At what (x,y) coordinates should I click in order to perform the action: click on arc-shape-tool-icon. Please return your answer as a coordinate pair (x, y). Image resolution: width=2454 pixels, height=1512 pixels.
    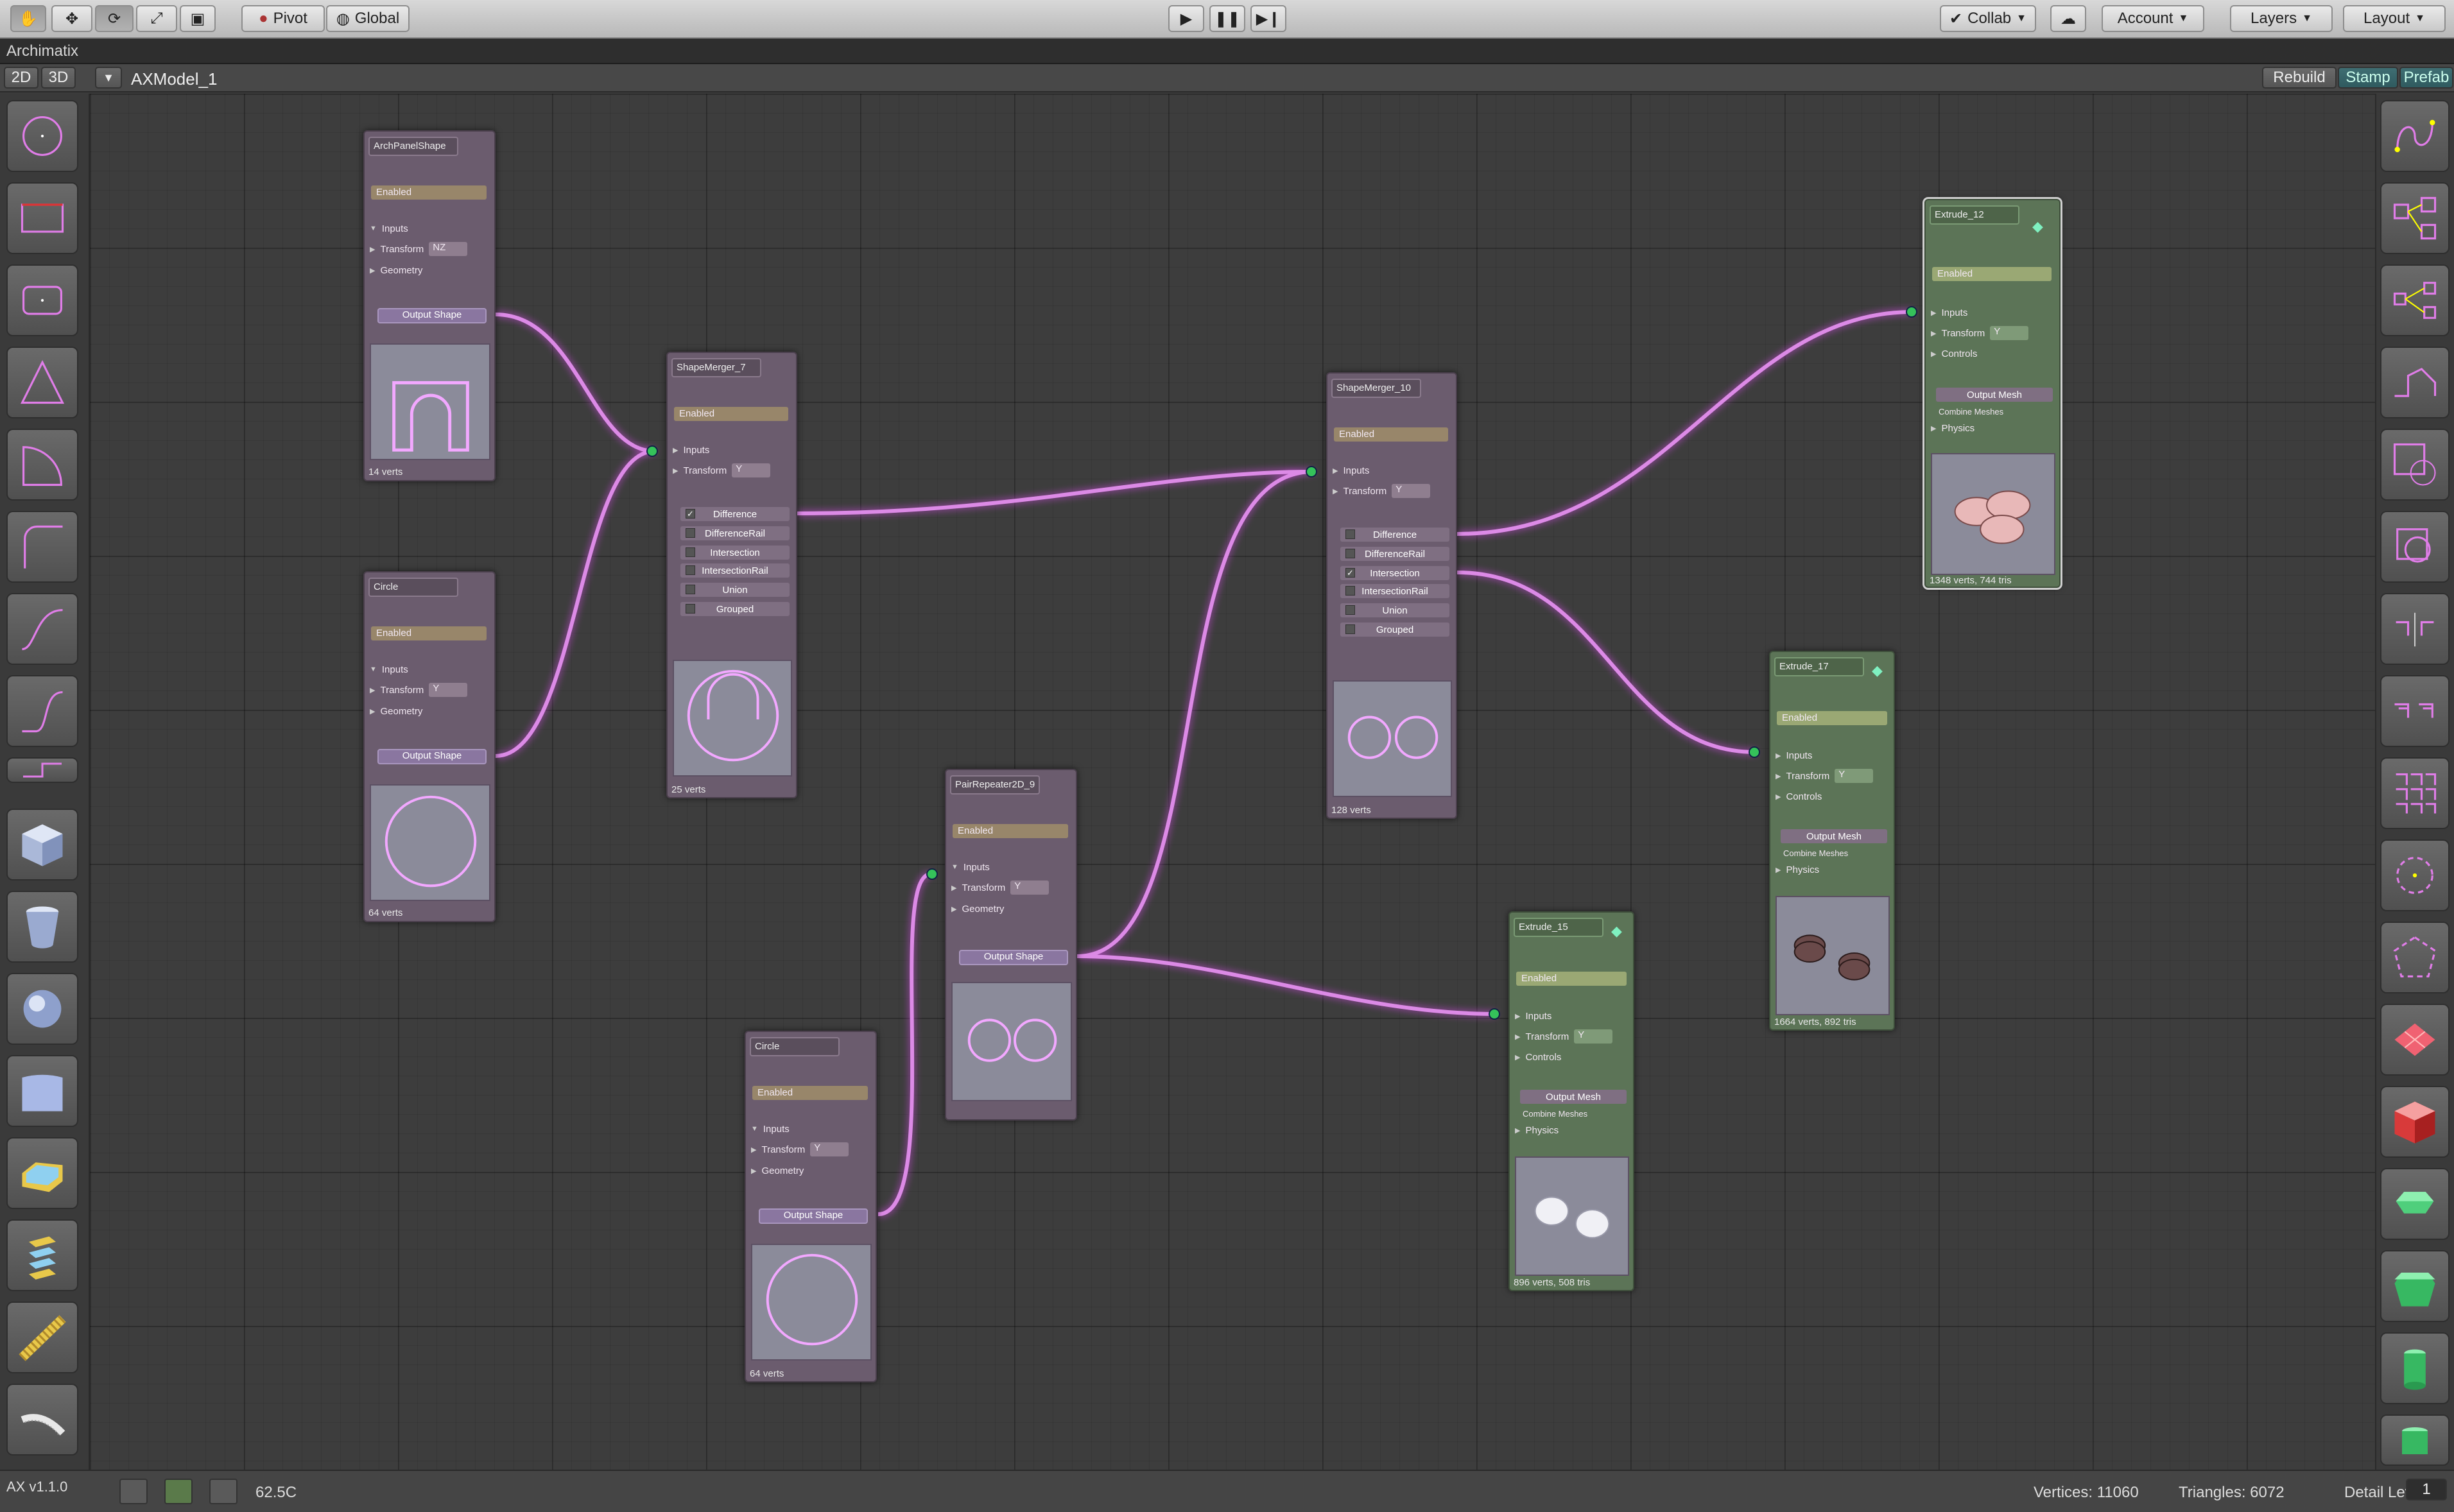
    Looking at the image, I should click on (42, 465).